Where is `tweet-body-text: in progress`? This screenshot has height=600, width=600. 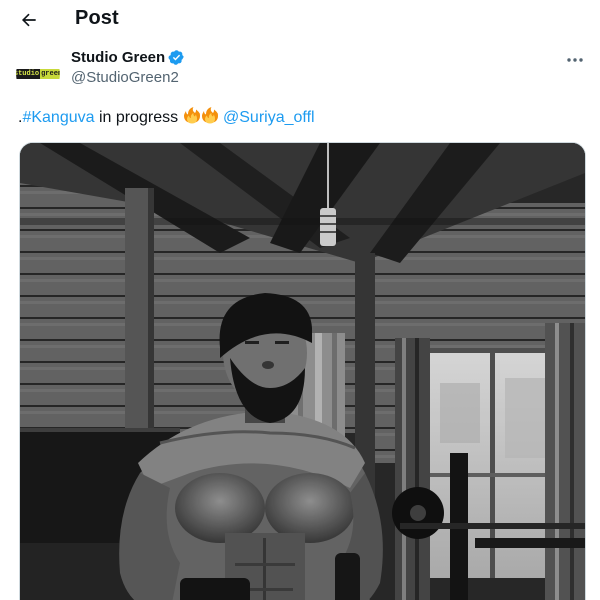
tweet-body-text: in progress is located at coordinates (138, 117).